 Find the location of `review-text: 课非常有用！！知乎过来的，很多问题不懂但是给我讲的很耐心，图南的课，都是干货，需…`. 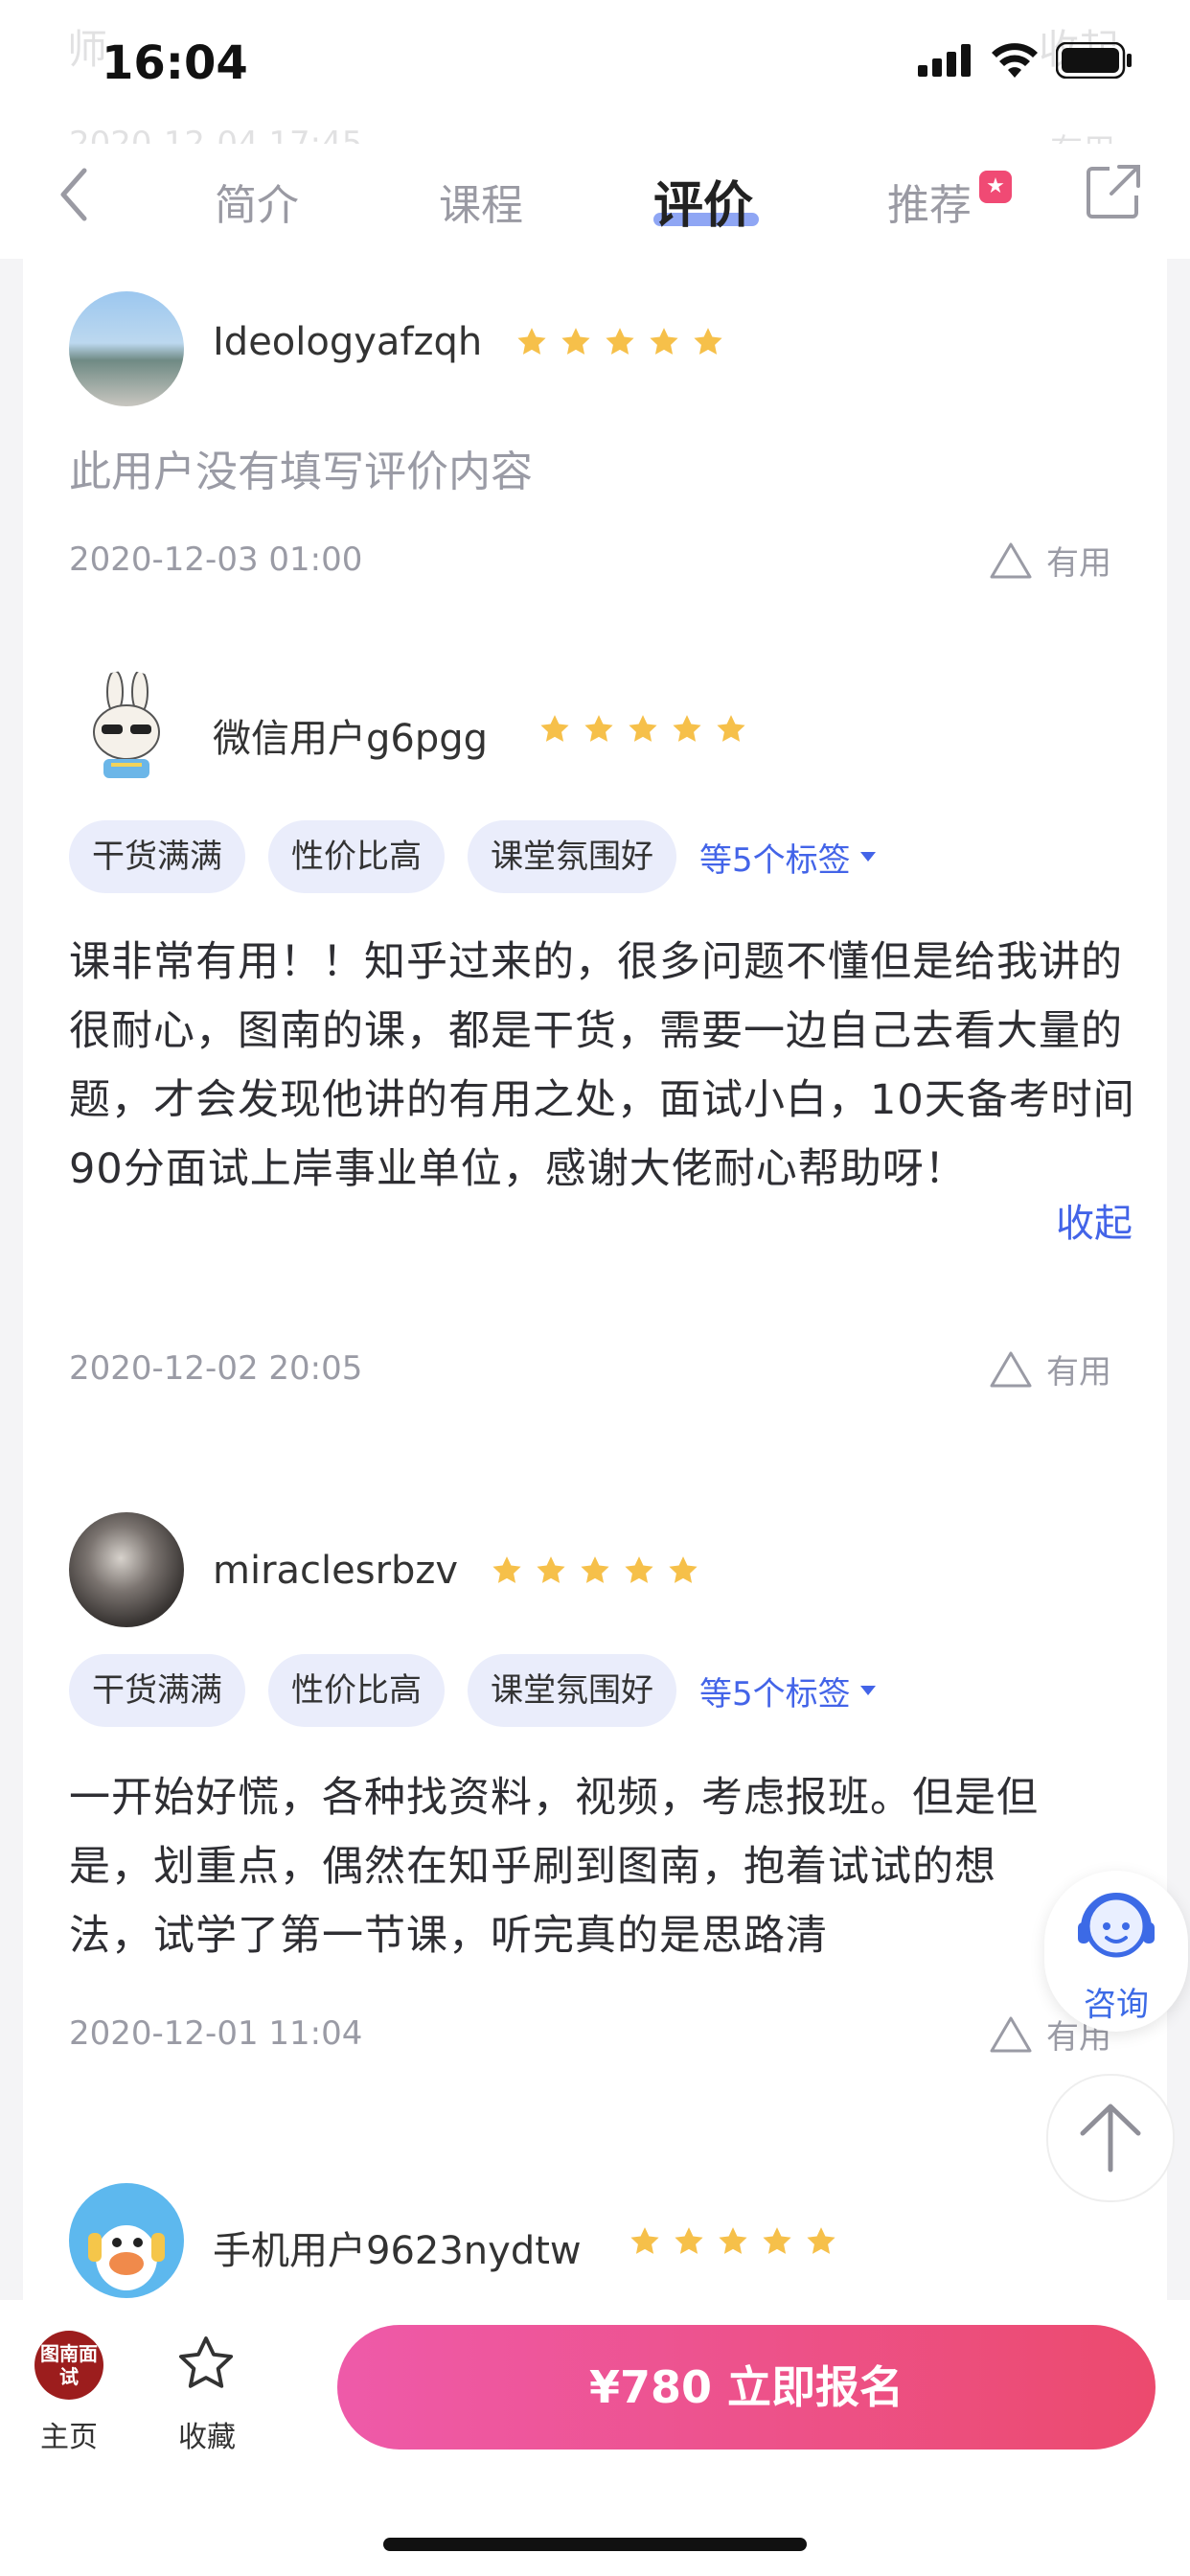

review-text: 课非常有用！！知乎过来的，很多问题不懂但是给我讲的很耐心，图南的课，都是干货，需… is located at coordinates (602, 1065).